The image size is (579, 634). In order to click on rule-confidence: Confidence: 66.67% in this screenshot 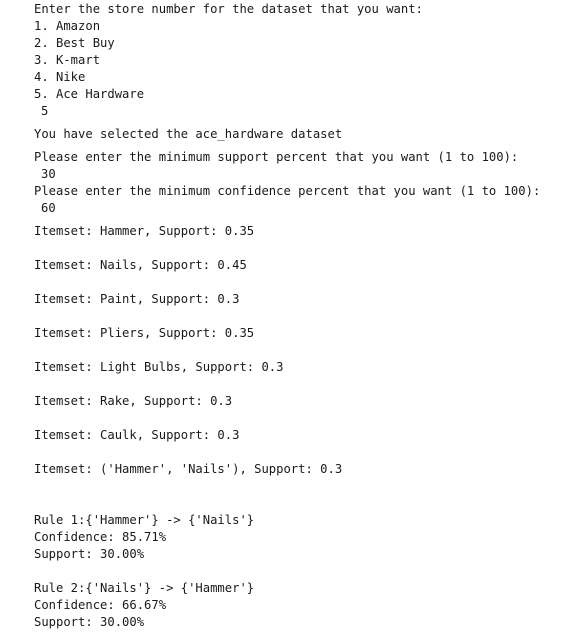, I will do `click(100, 605)`.